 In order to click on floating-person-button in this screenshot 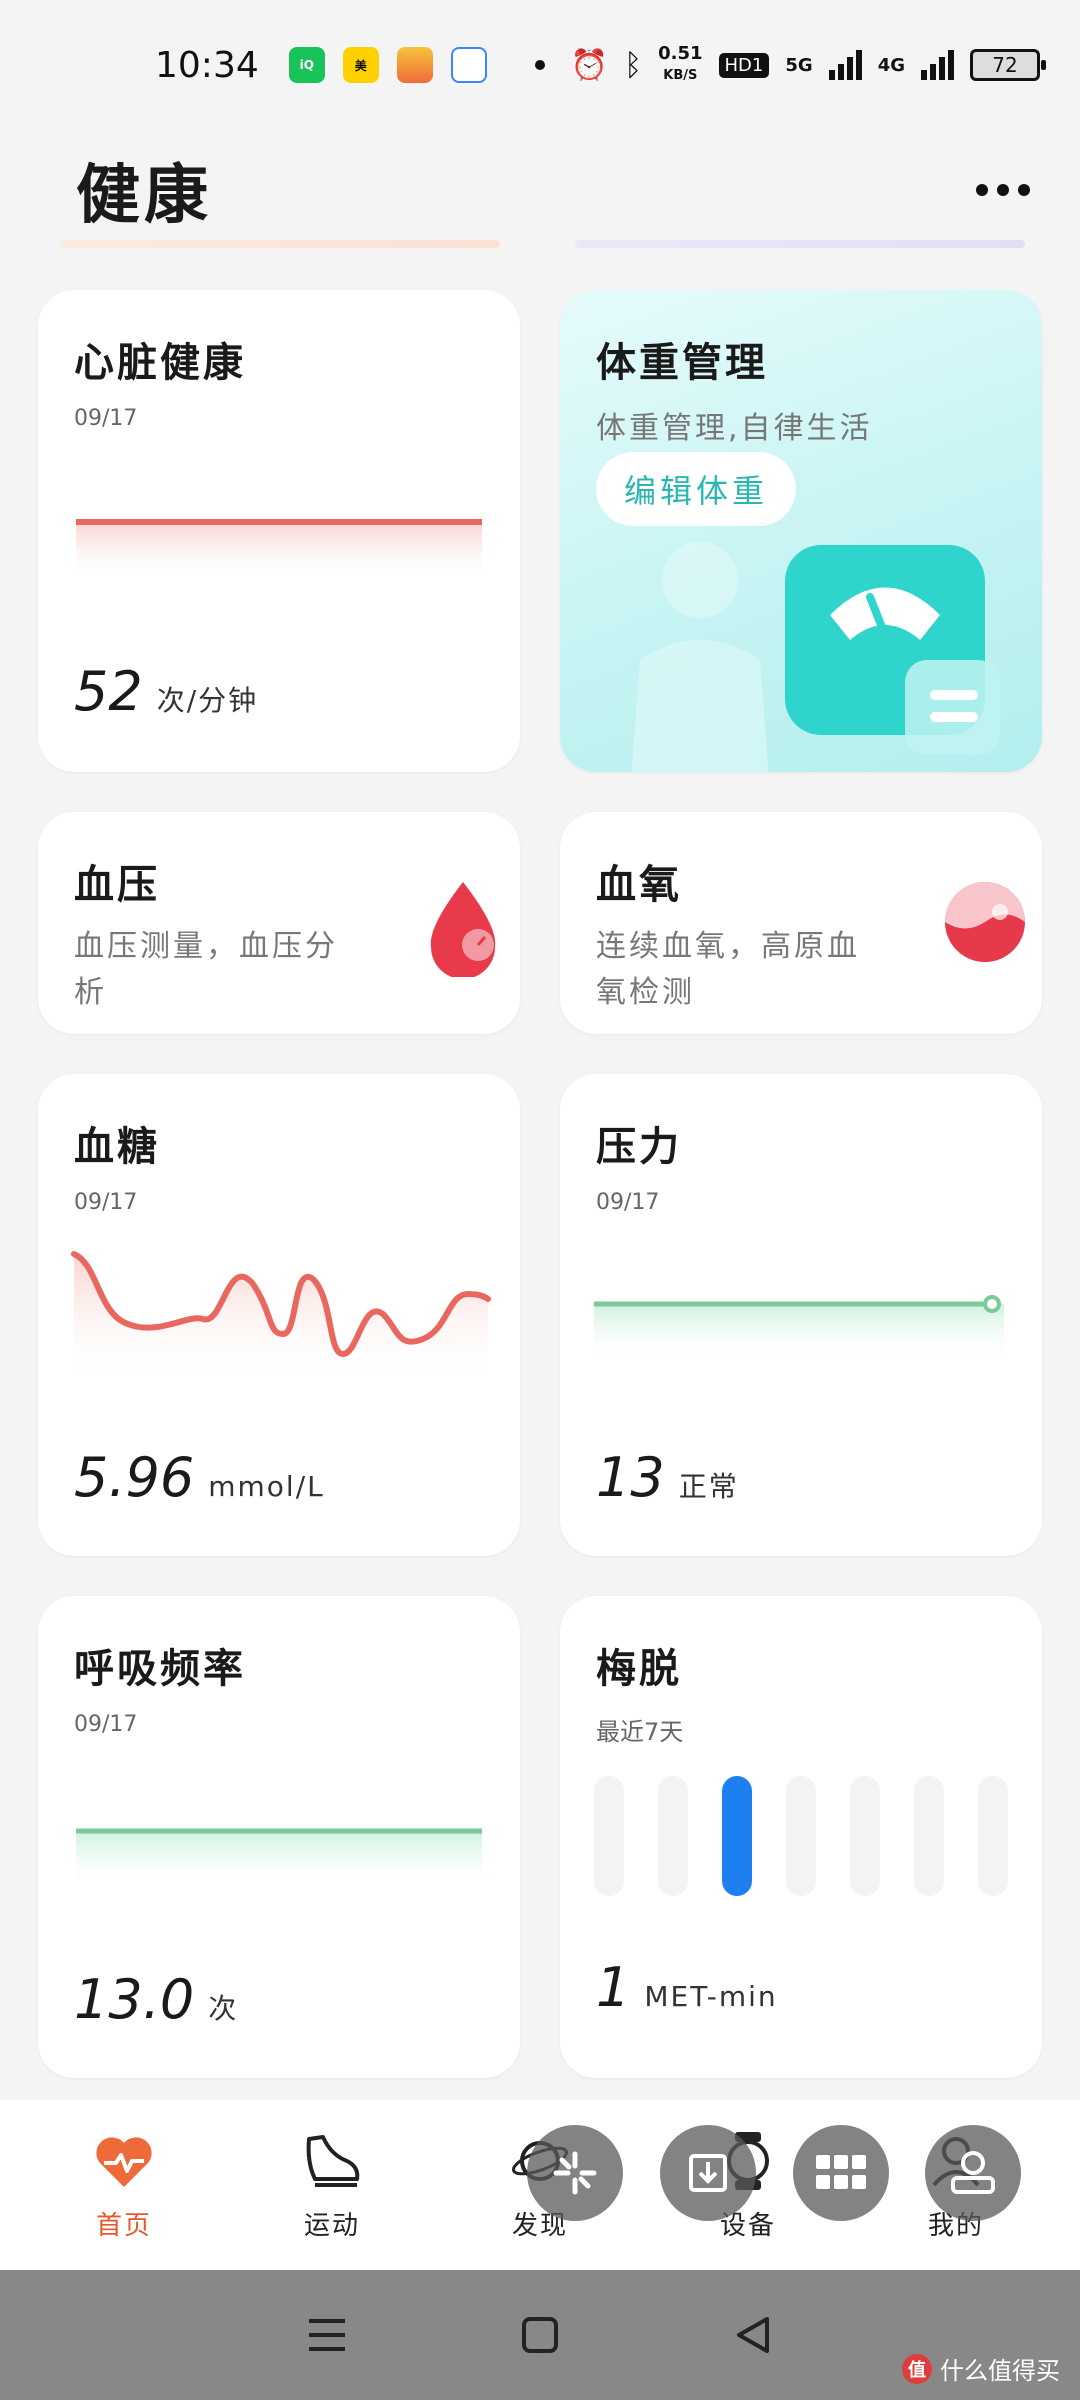, I will do `click(973, 2173)`.